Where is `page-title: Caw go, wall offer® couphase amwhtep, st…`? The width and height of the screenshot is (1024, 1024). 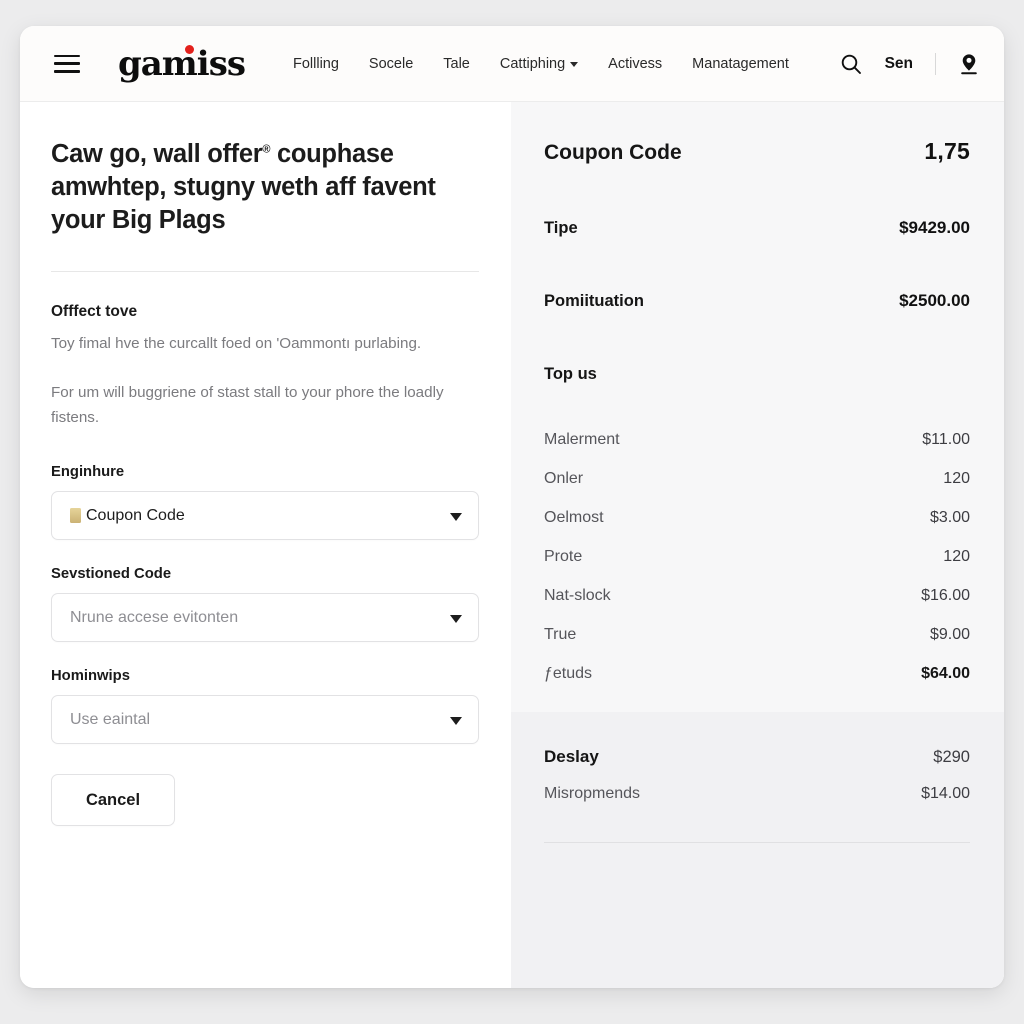 page-title: Caw go, wall offer® couphase amwhtep, st… is located at coordinates (265, 187).